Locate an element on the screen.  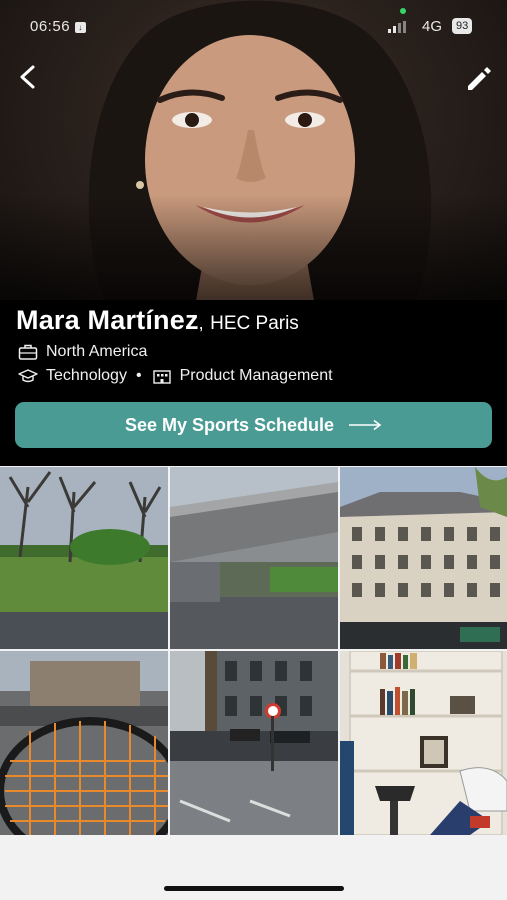
pencil-icon is located at coordinates (479, 78).